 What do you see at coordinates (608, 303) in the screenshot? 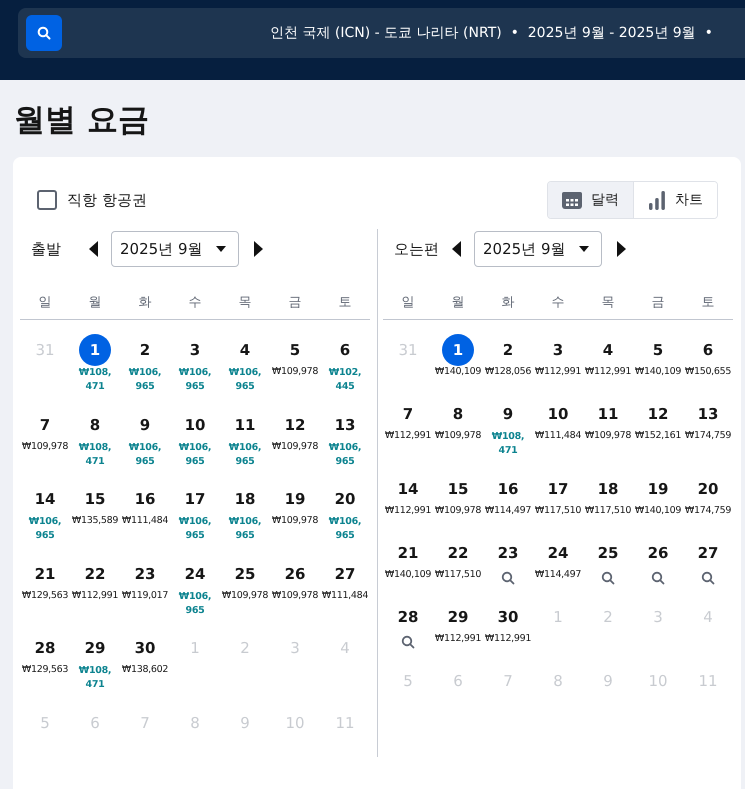
I see `weekday-label: 목` at bounding box center [608, 303].